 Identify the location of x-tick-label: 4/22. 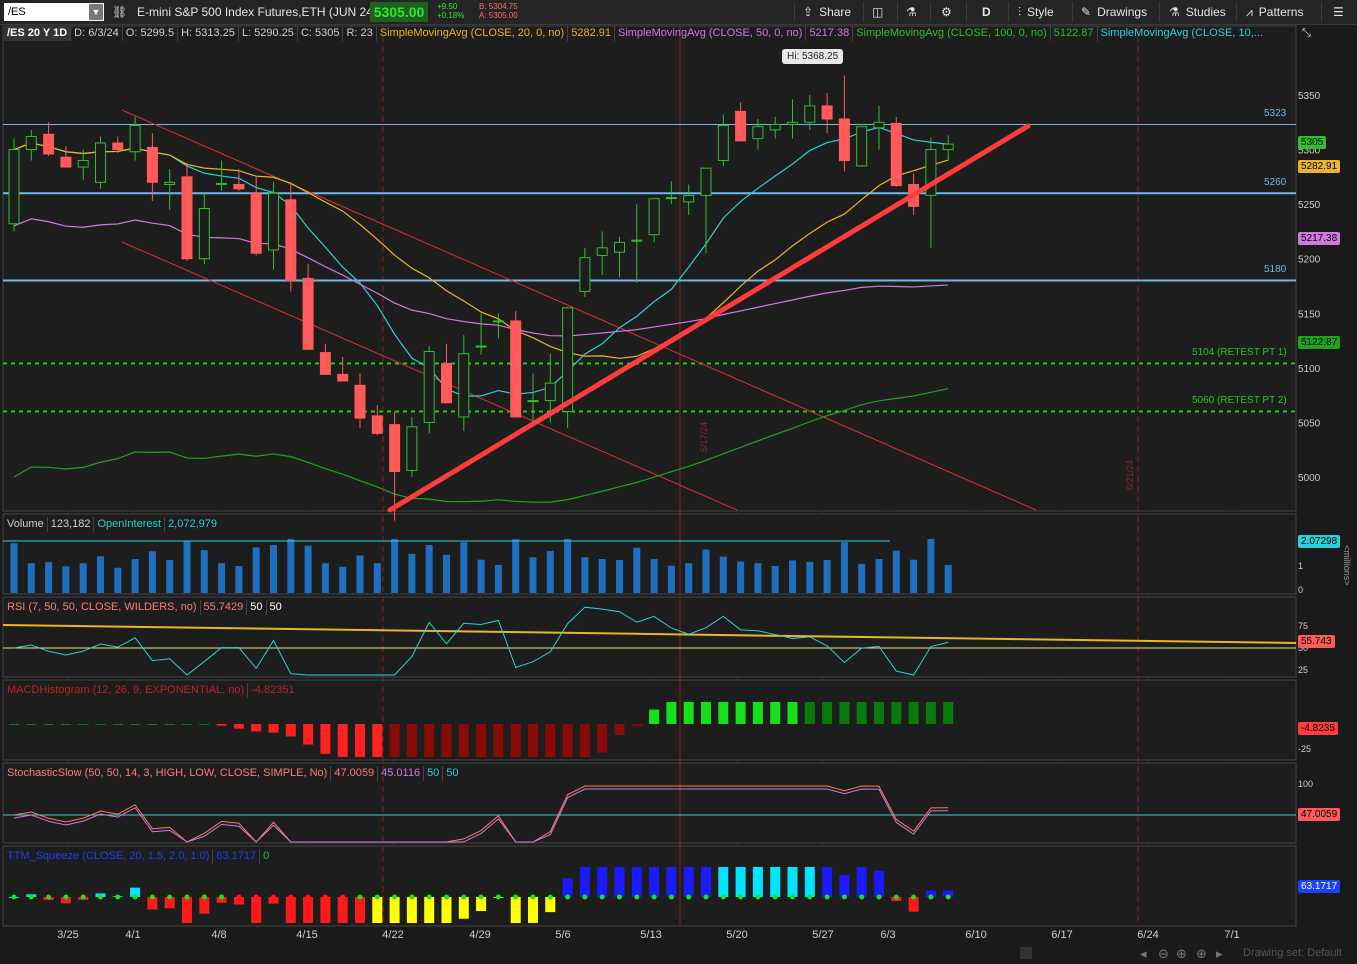
(392, 935).